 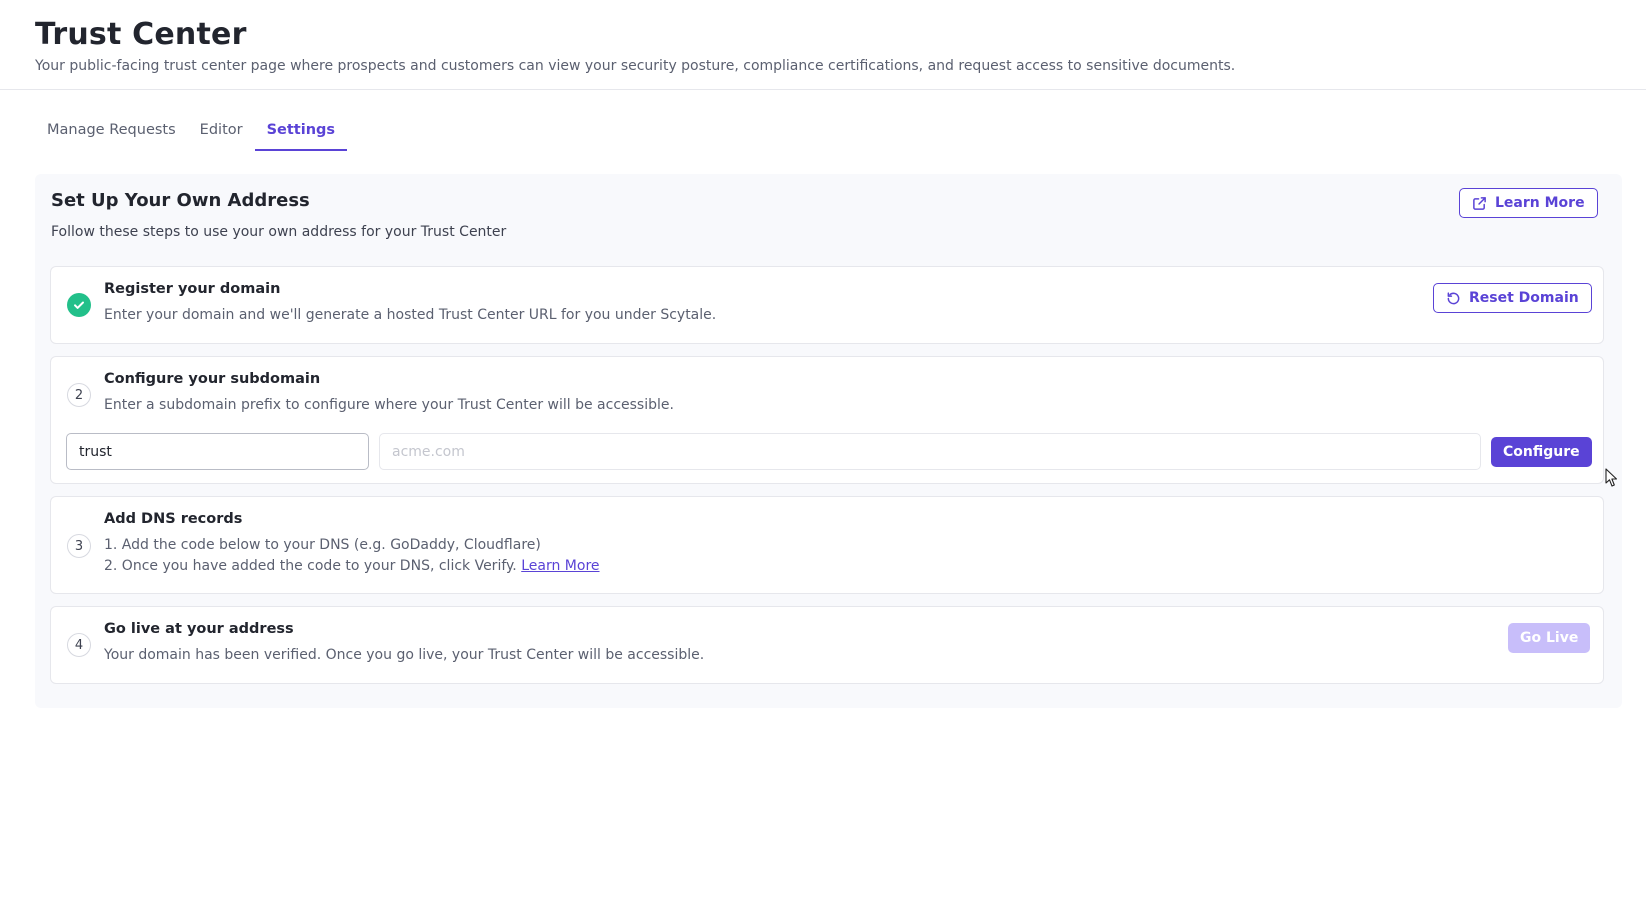 What do you see at coordinates (180, 200) in the screenshot?
I see `panel-title: Set Up Your Own Address` at bounding box center [180, 200].